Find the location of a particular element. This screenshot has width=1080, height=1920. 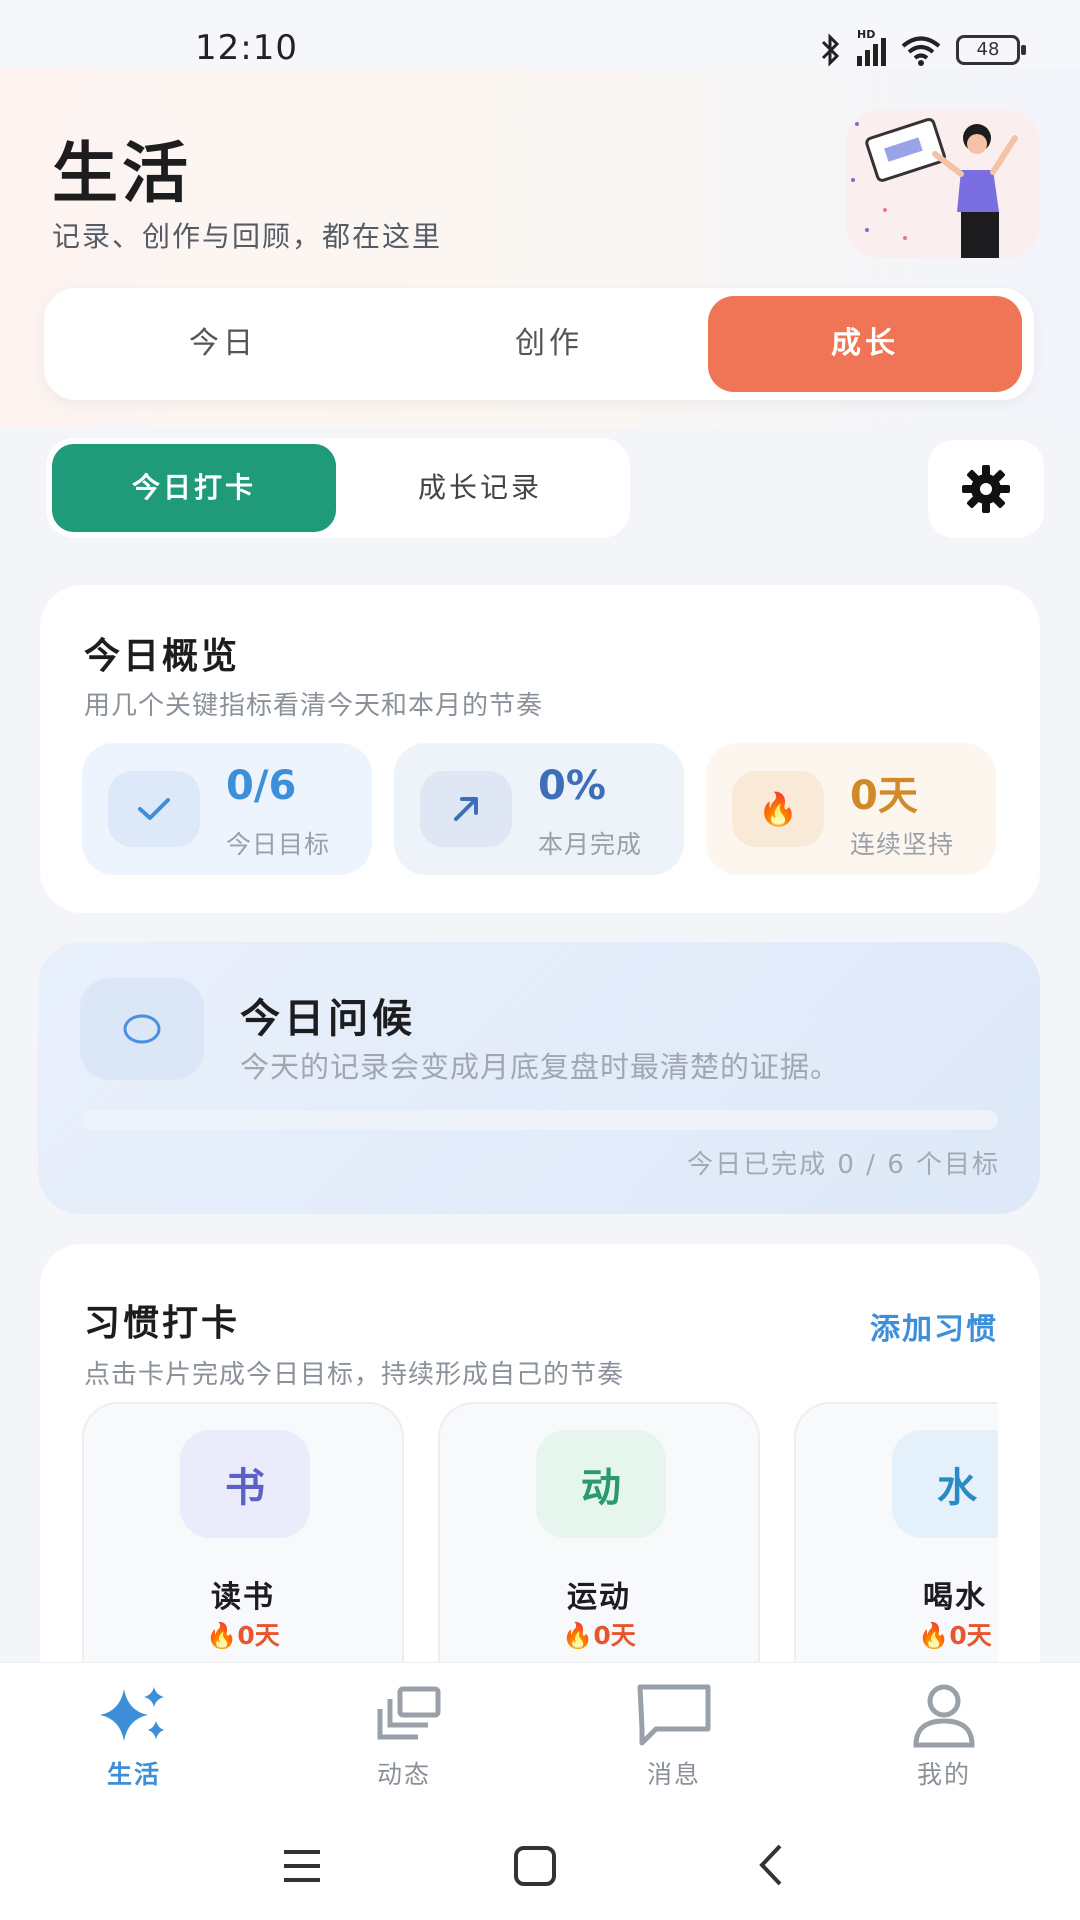

stat-label: 本月完成 is located at coordinates (590, 844).